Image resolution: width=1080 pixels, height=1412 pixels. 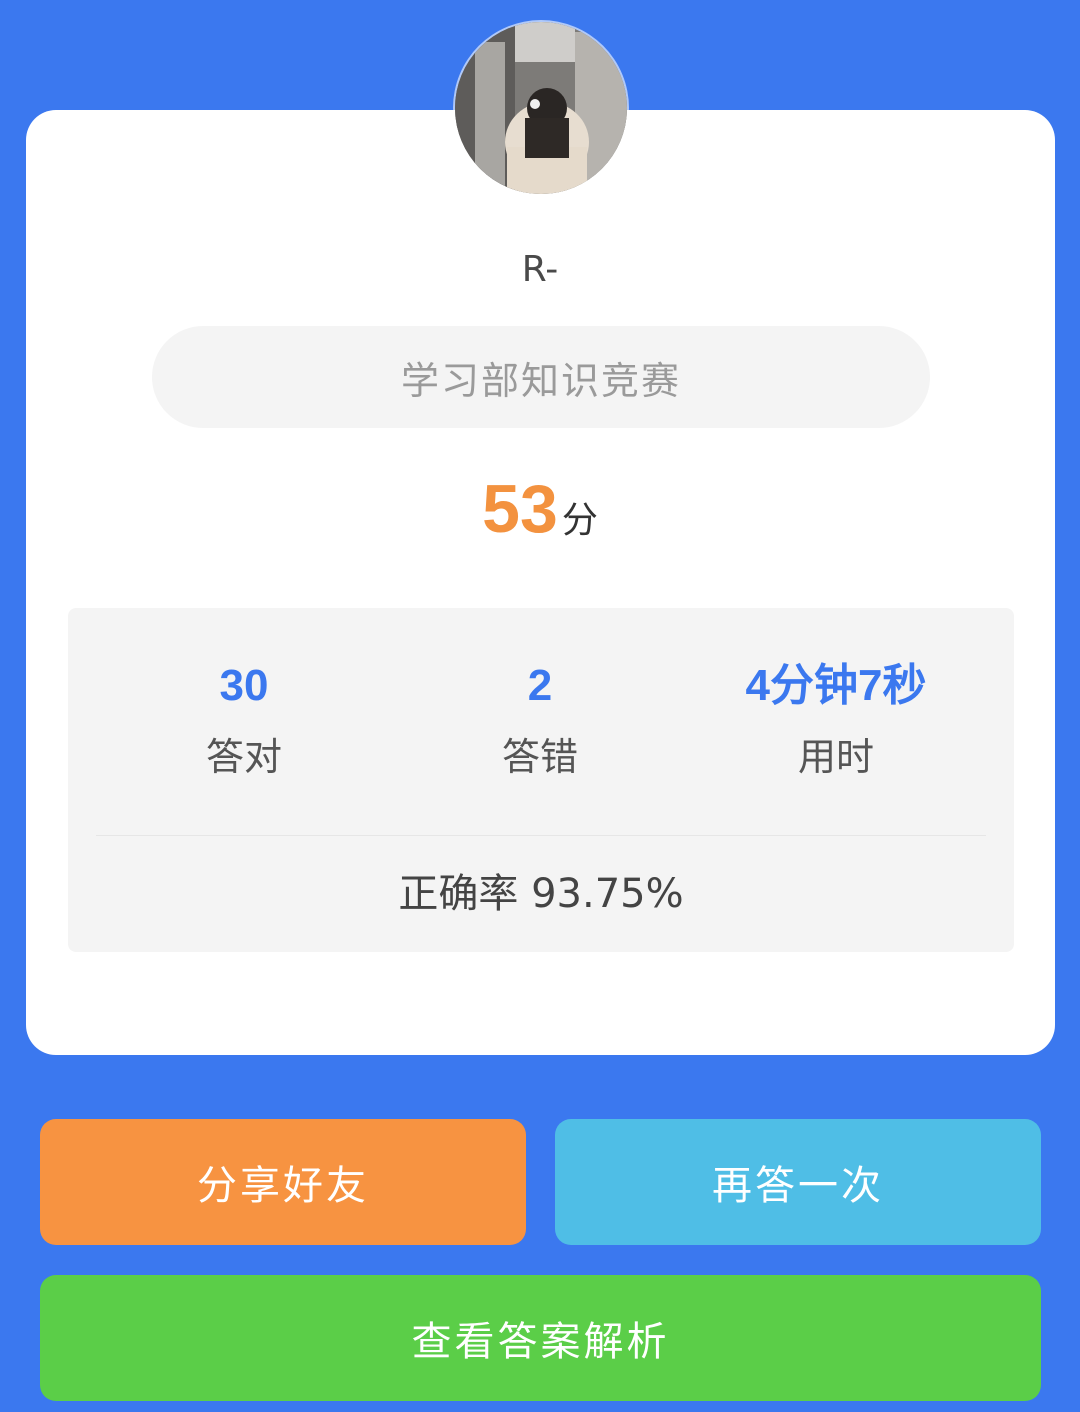 I want to click on quiz-title-text: 学习部知识竞赛, so click(x=540, y=380).